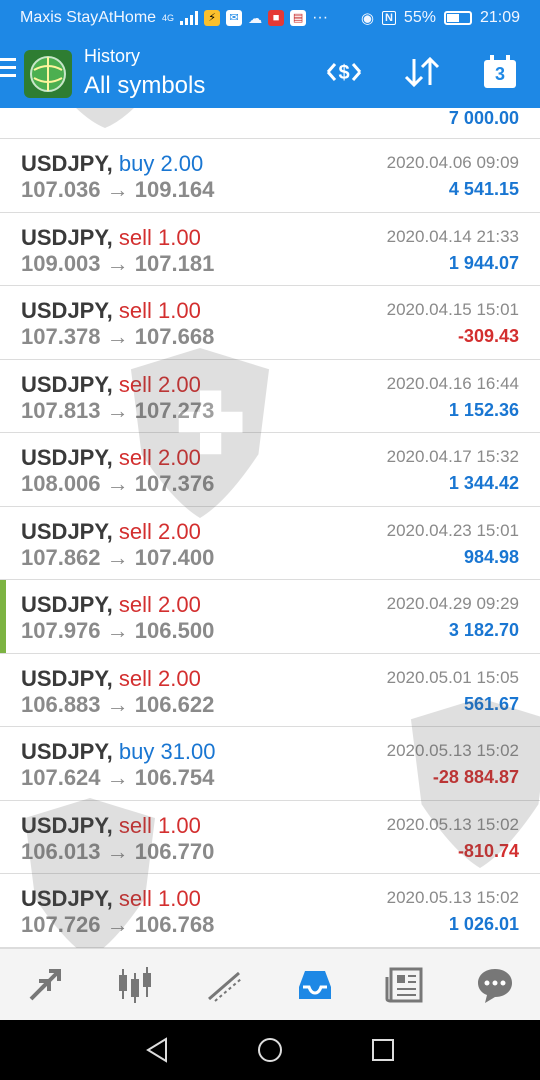 Image resolution: width=540 pixels, height=1080 pixels. What do you see at coordinates (61, 777) in the screenshot?
I see `open-price: 107.624` at bounding box center [61, 777].